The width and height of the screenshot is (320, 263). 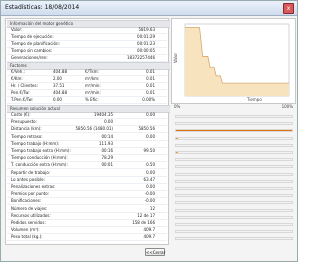 What do you see at coordinates (26, 201) in the screenshot?
I see `best-label: Bonificaciones:` at bounding box center [26, 201].